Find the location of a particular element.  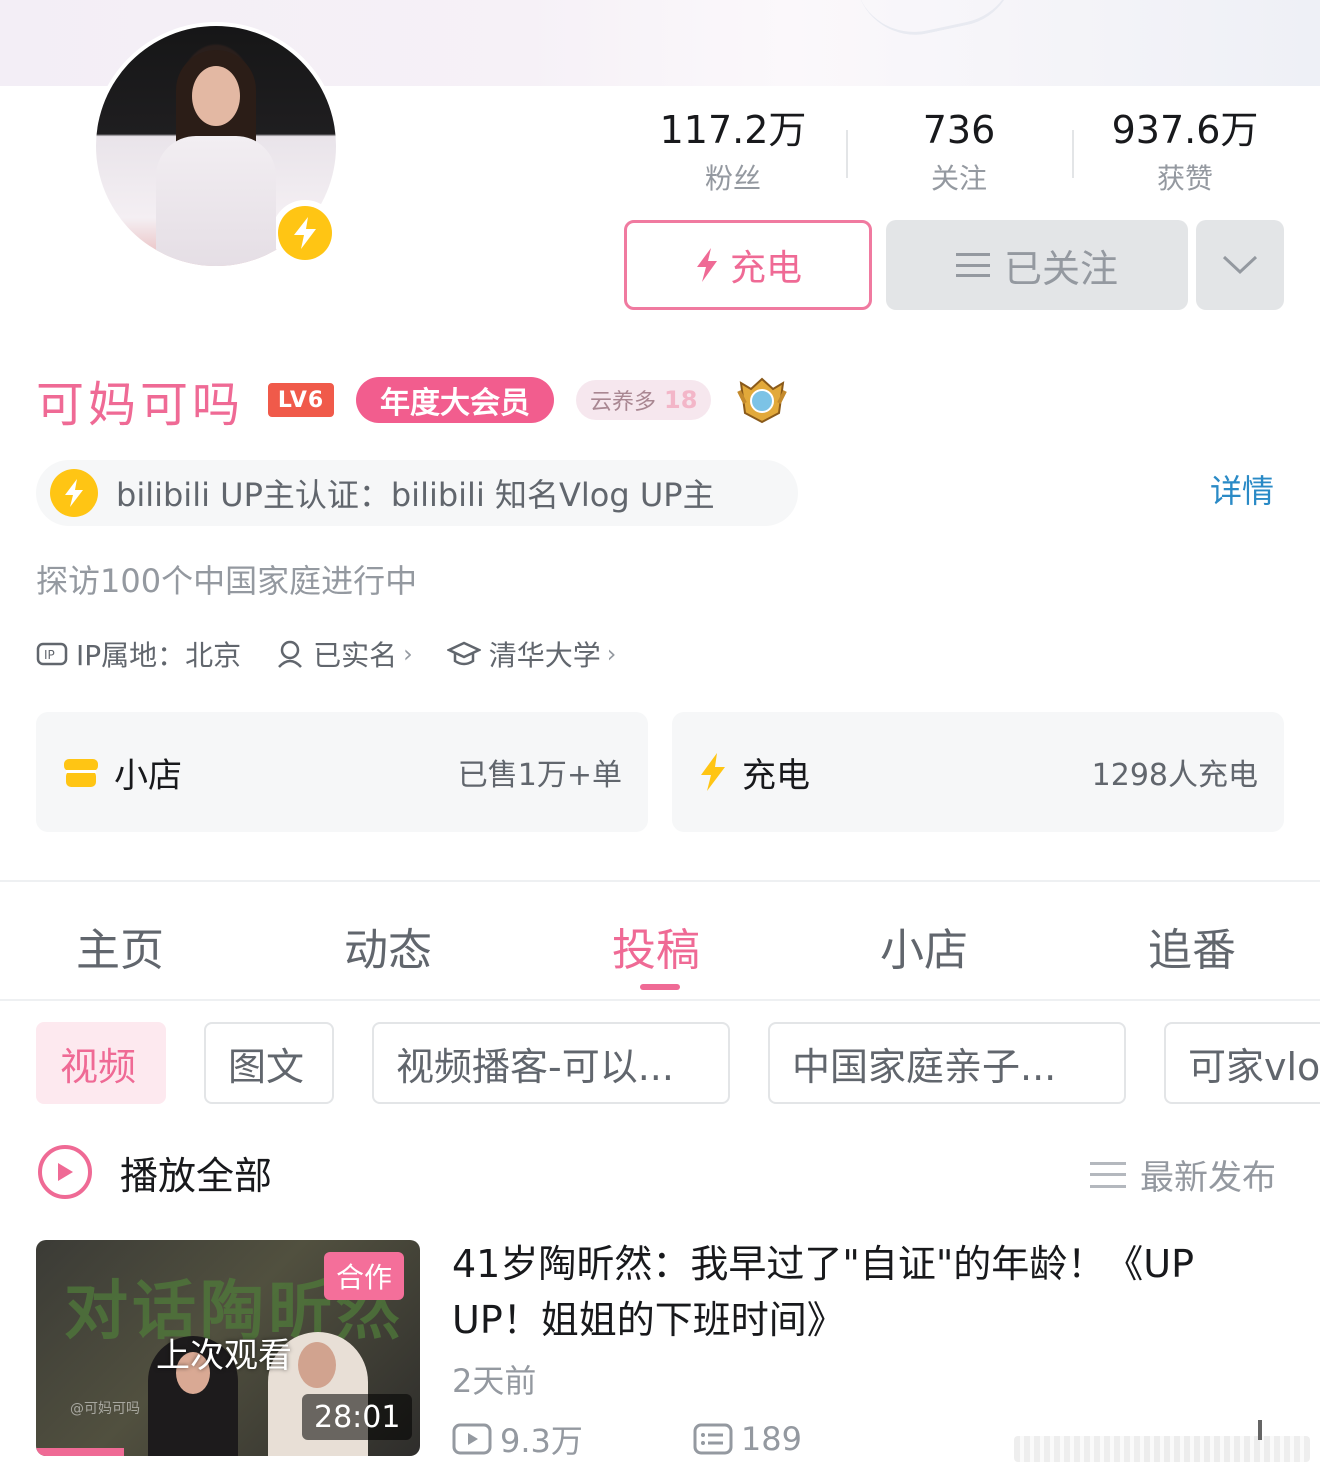

charge-button-label: 充电 is located at coordinates (765, 268).